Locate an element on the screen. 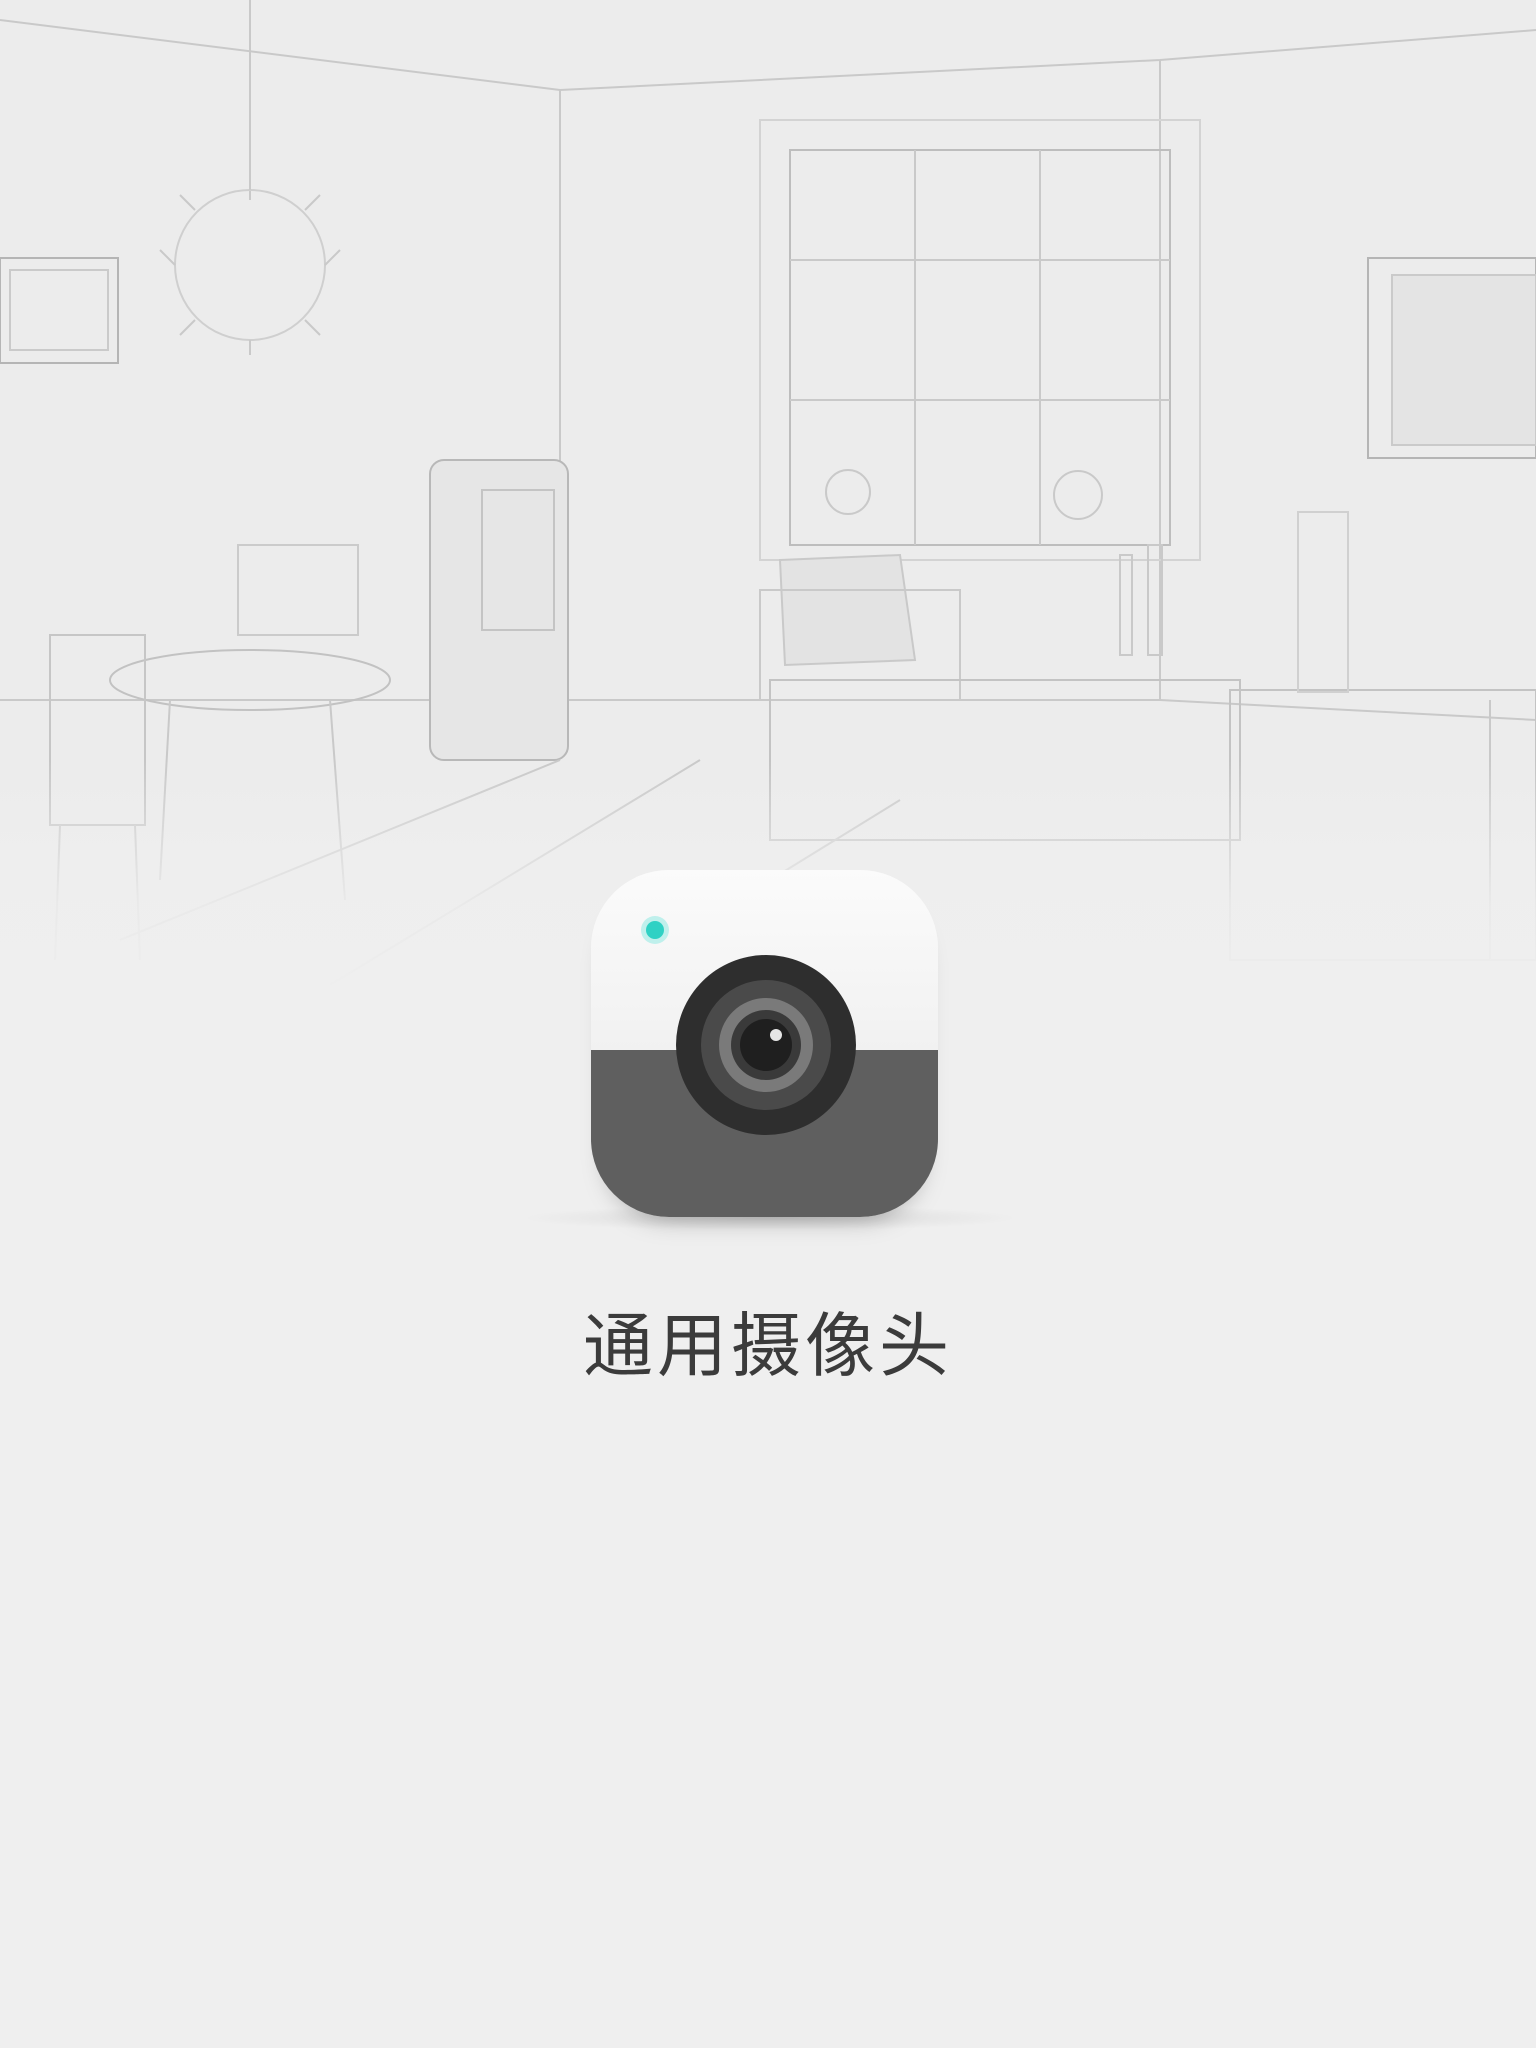  app-title: 通用摄像头 is located at coordinates (768, 1346).